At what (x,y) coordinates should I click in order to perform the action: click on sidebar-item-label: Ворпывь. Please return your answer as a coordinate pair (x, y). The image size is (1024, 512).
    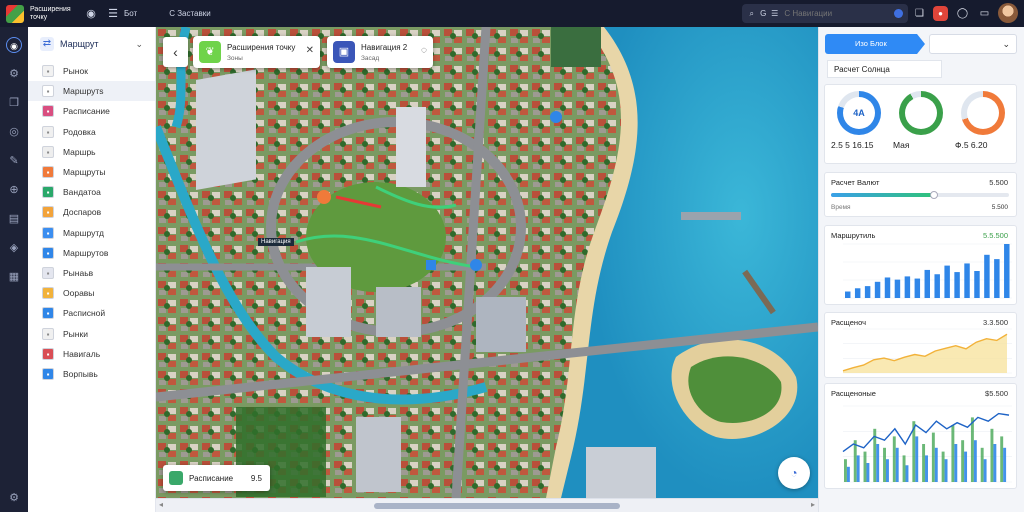
    Looking at the image, I should click on (80, 373).